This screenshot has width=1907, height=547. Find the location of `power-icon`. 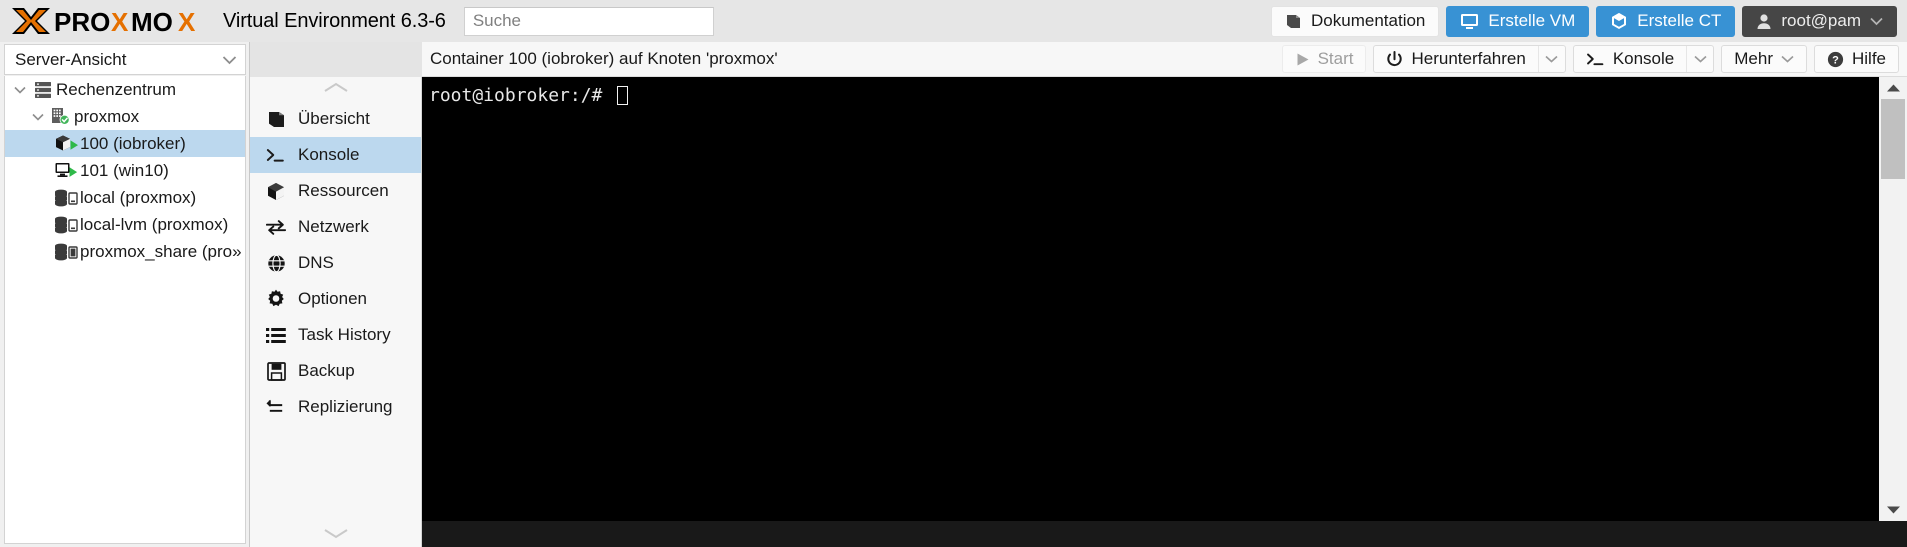

power-icon is located at coordinates (1394, 59).